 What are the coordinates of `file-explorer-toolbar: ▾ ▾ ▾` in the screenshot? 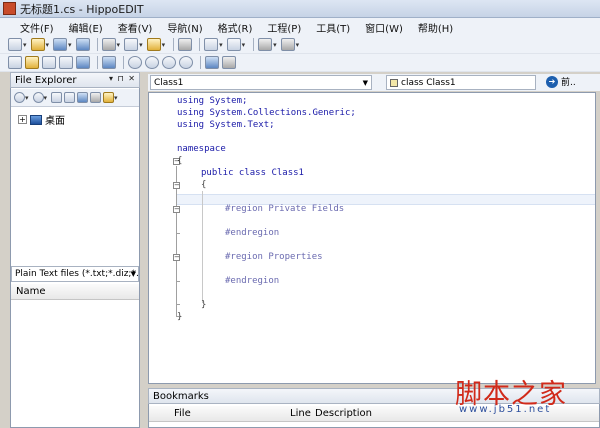 It's located at (75, 98).